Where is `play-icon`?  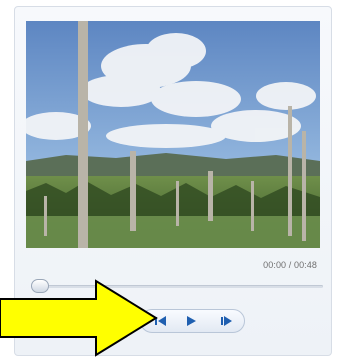
play-icon is located at coordinates (191, 321).